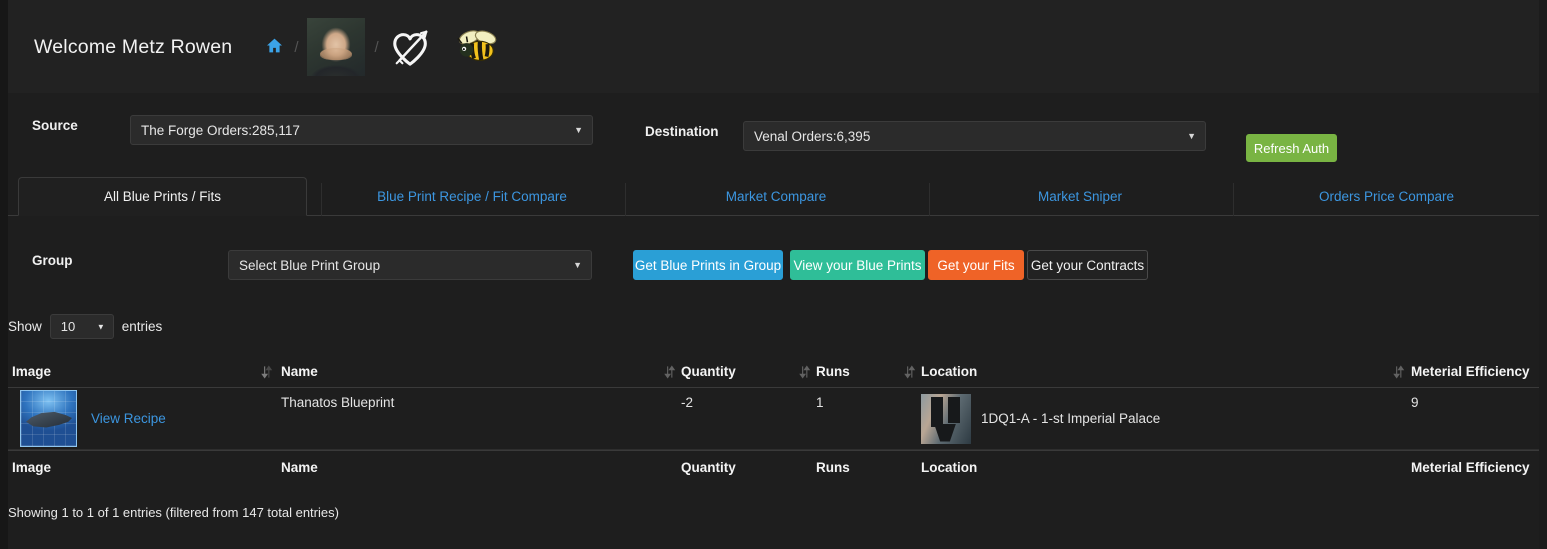 Image resolution: width=1547 pixels, height=549 pixels. Describe the element at coordinates (1291, 148) in the screenshot. I see `refresh-auth-button: Refresh Auth` at that location.